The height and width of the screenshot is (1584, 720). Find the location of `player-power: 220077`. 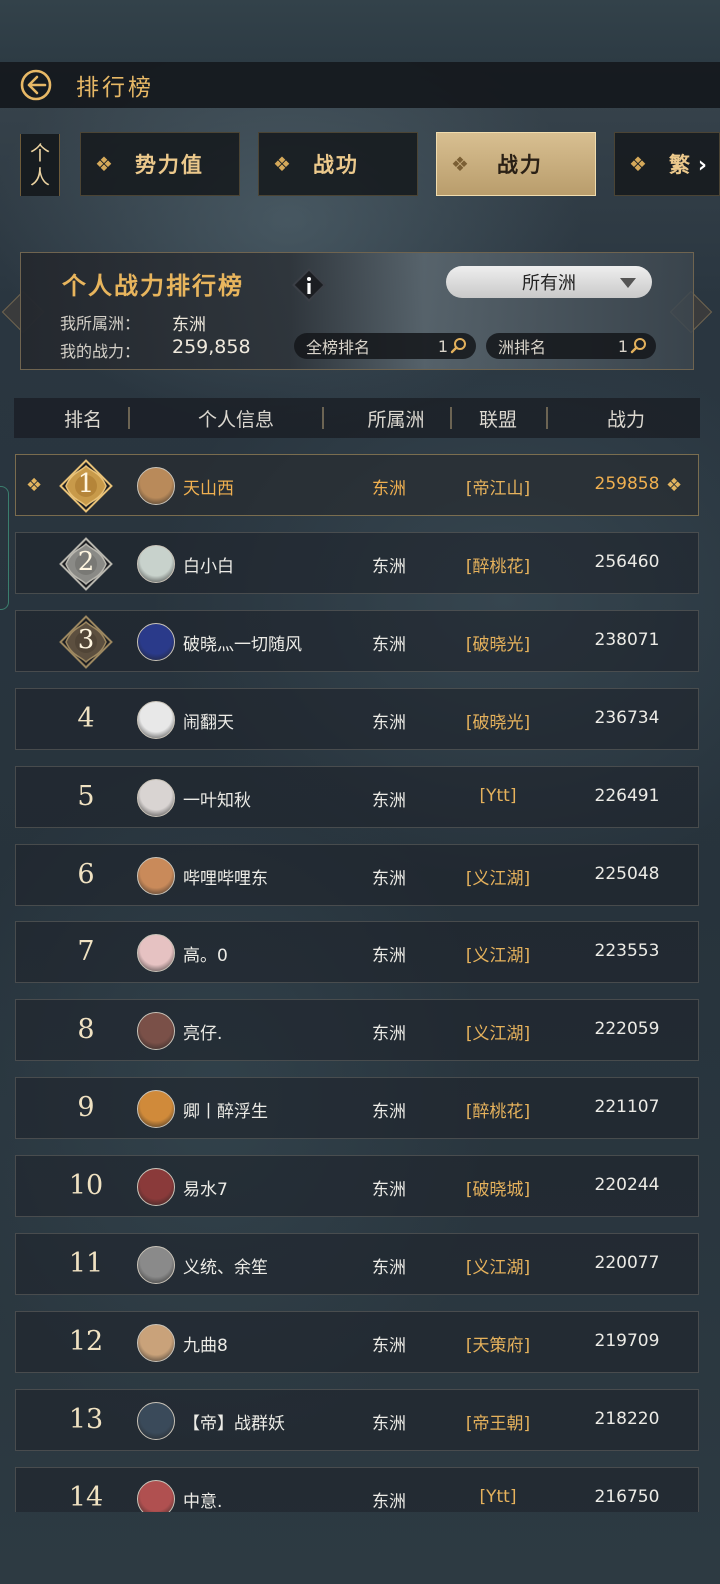

player-power: 220077 is located at coordinates (627, 1263).